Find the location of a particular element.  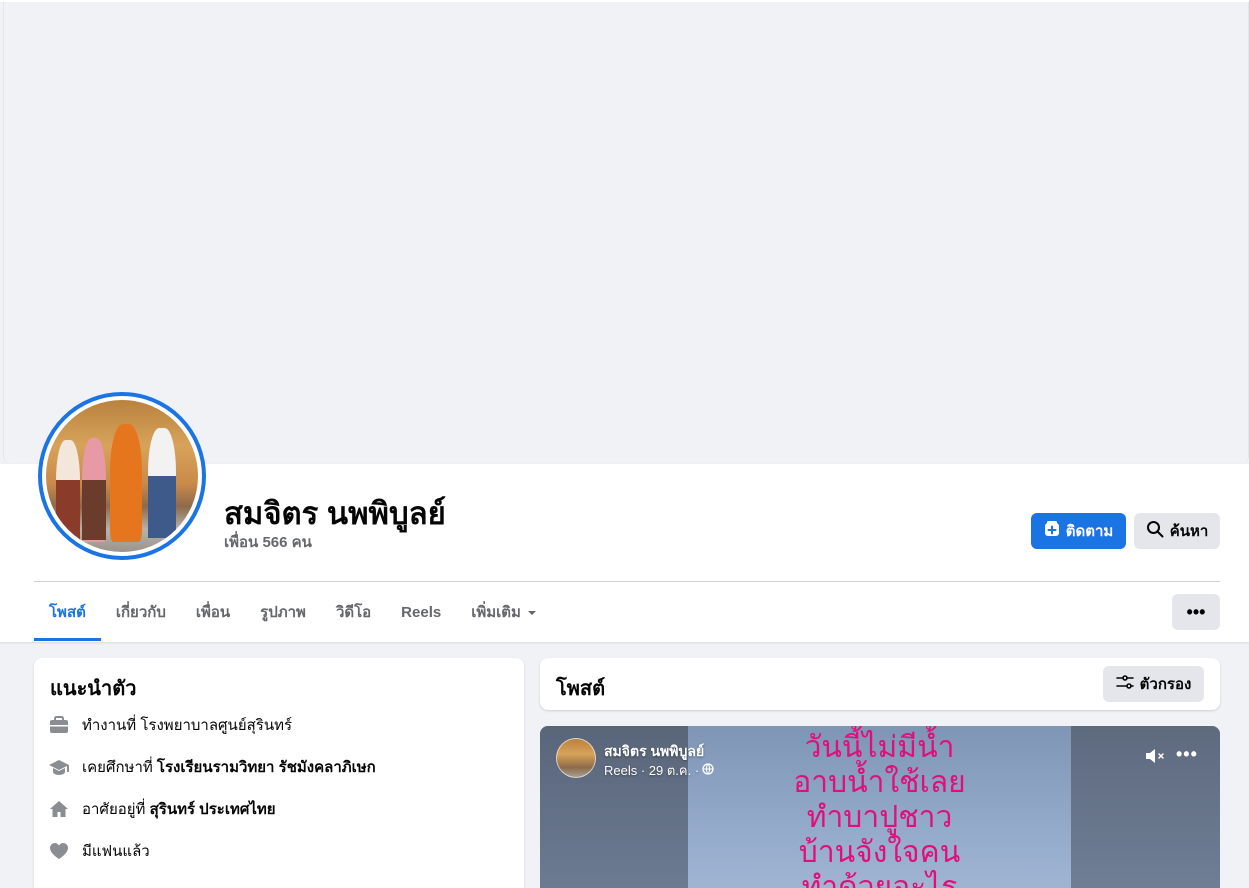

tab-label: โพสต์ is located at coordinates (67, 612).